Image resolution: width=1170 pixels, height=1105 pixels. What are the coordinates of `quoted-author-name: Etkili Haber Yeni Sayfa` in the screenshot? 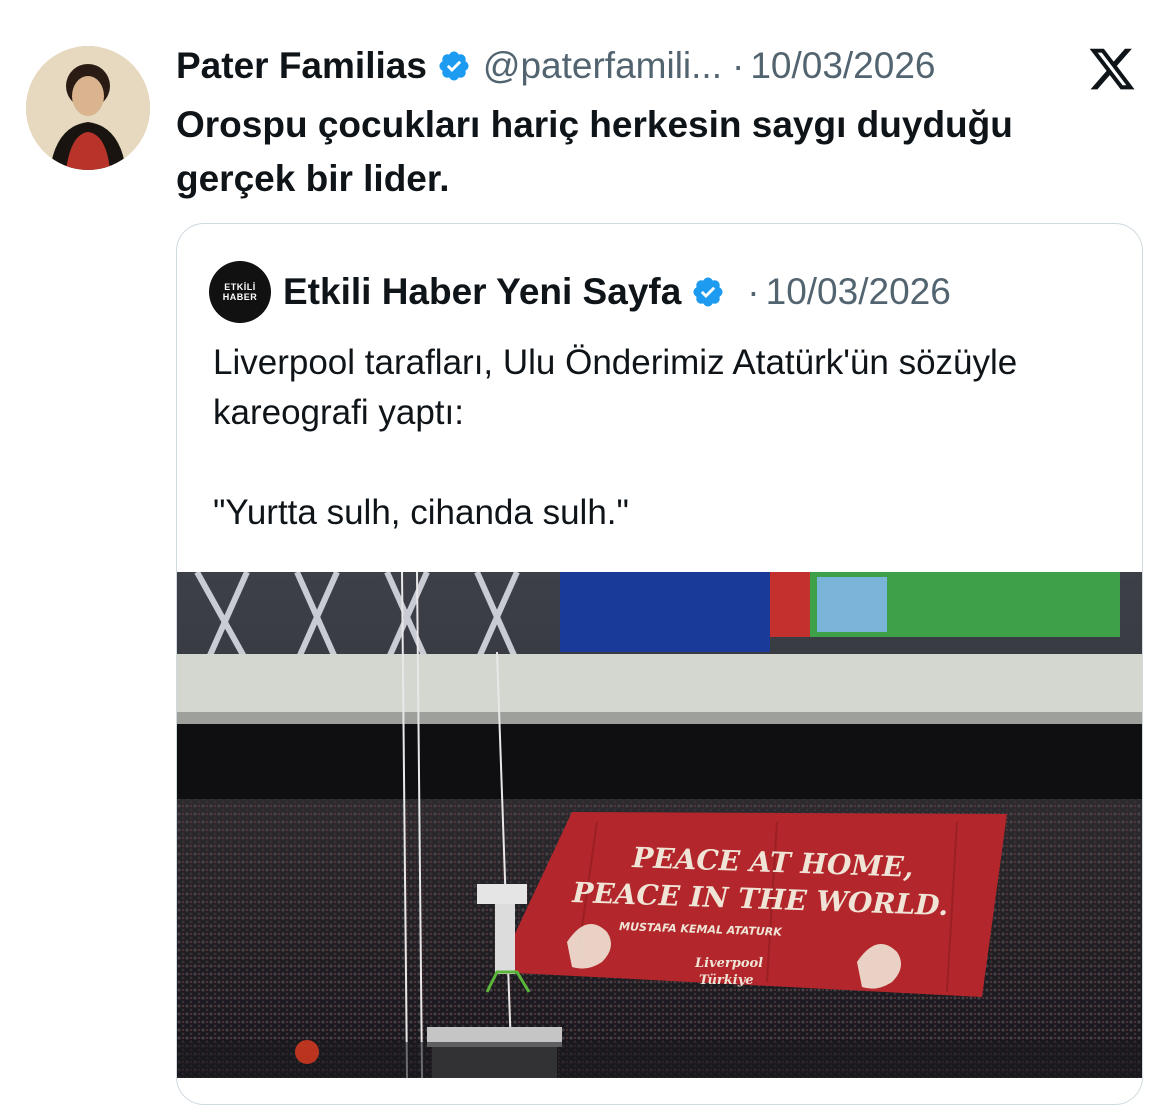 It's located at (482, 292).